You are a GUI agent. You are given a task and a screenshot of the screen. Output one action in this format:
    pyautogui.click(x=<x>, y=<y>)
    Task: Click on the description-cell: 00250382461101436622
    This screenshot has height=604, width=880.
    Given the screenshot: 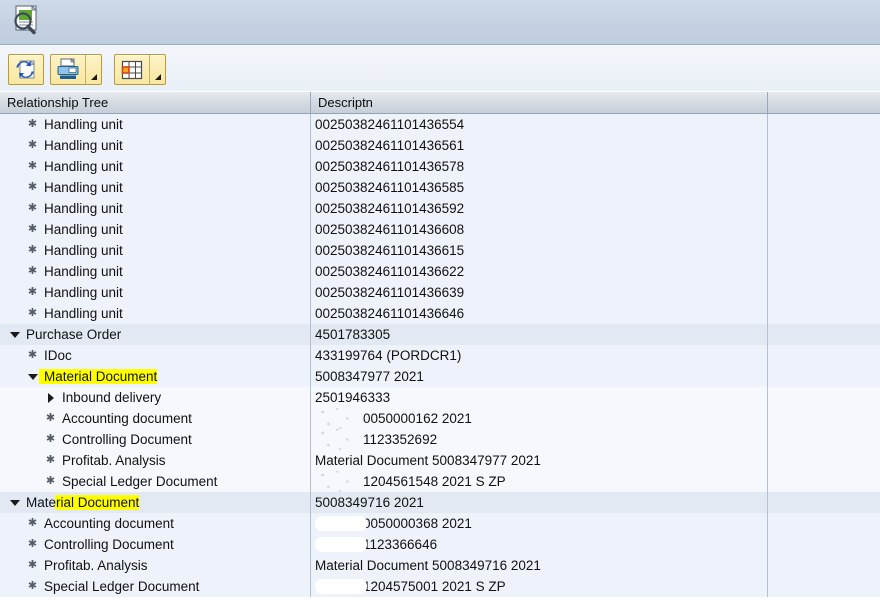 What is the action you would take?
    pyautogui.click(x=539, y=271)
    